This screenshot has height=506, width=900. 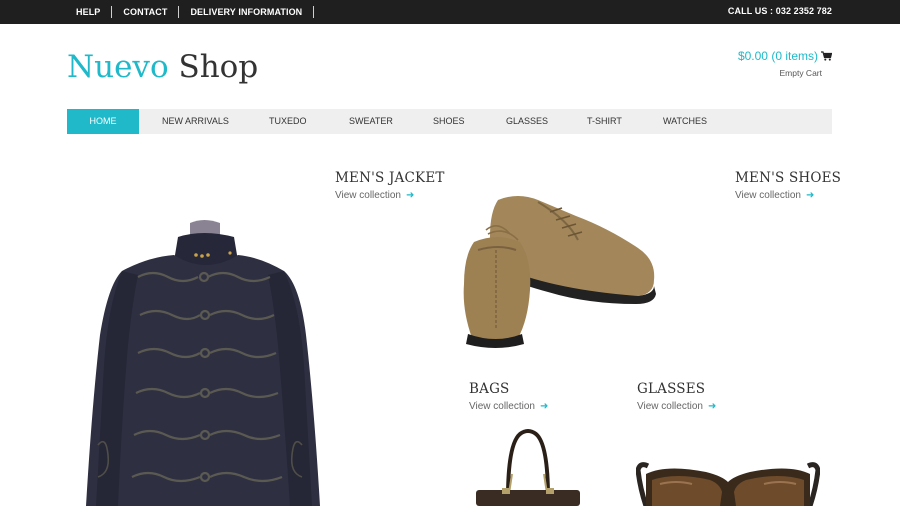 I want to click on cart-total-label: $0.00 (0 items), so click(x=777, y=56).